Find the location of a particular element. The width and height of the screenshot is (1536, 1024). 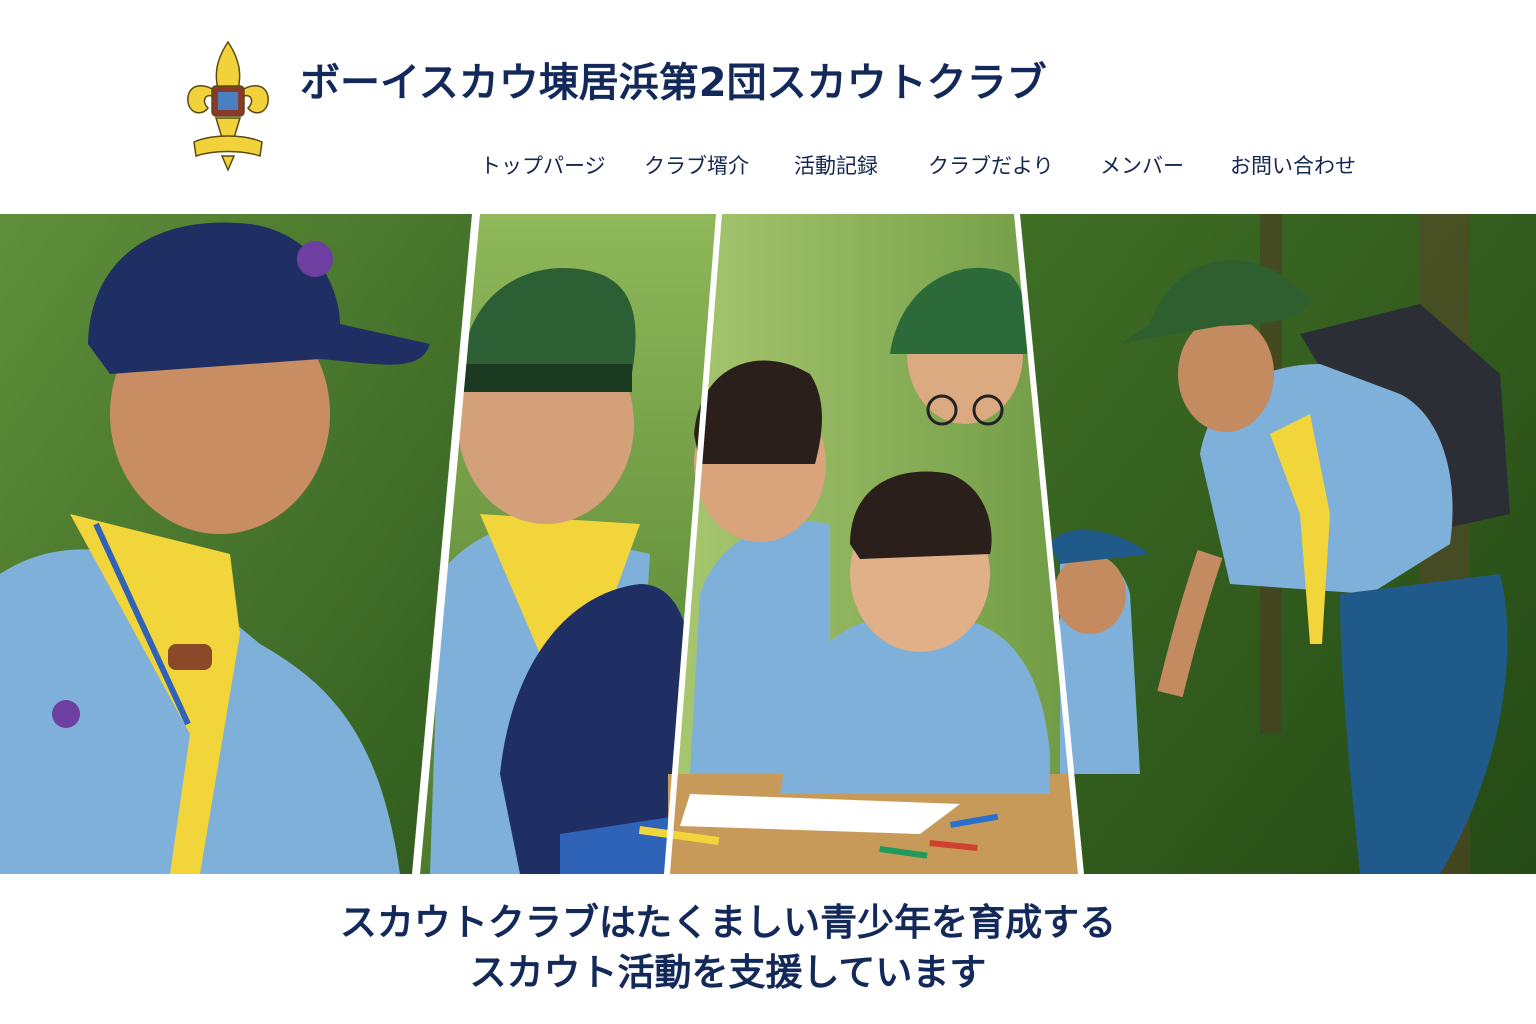

nav-item-about: クラブ壻介 is located at coordinates (696, 165).